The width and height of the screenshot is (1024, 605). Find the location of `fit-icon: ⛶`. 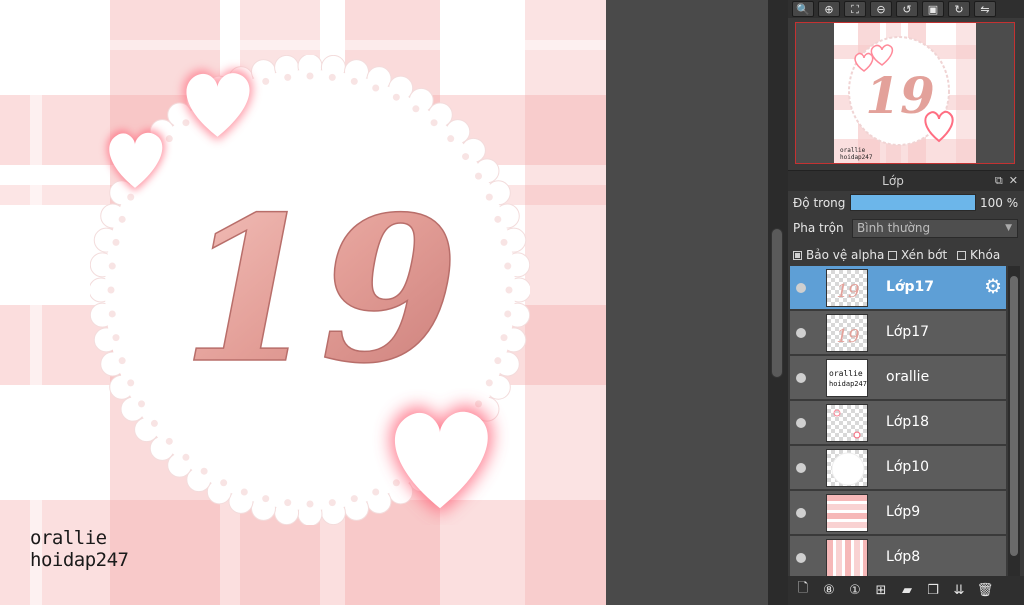

fit-icon: ⛶ is located at coordinates (855, 9).